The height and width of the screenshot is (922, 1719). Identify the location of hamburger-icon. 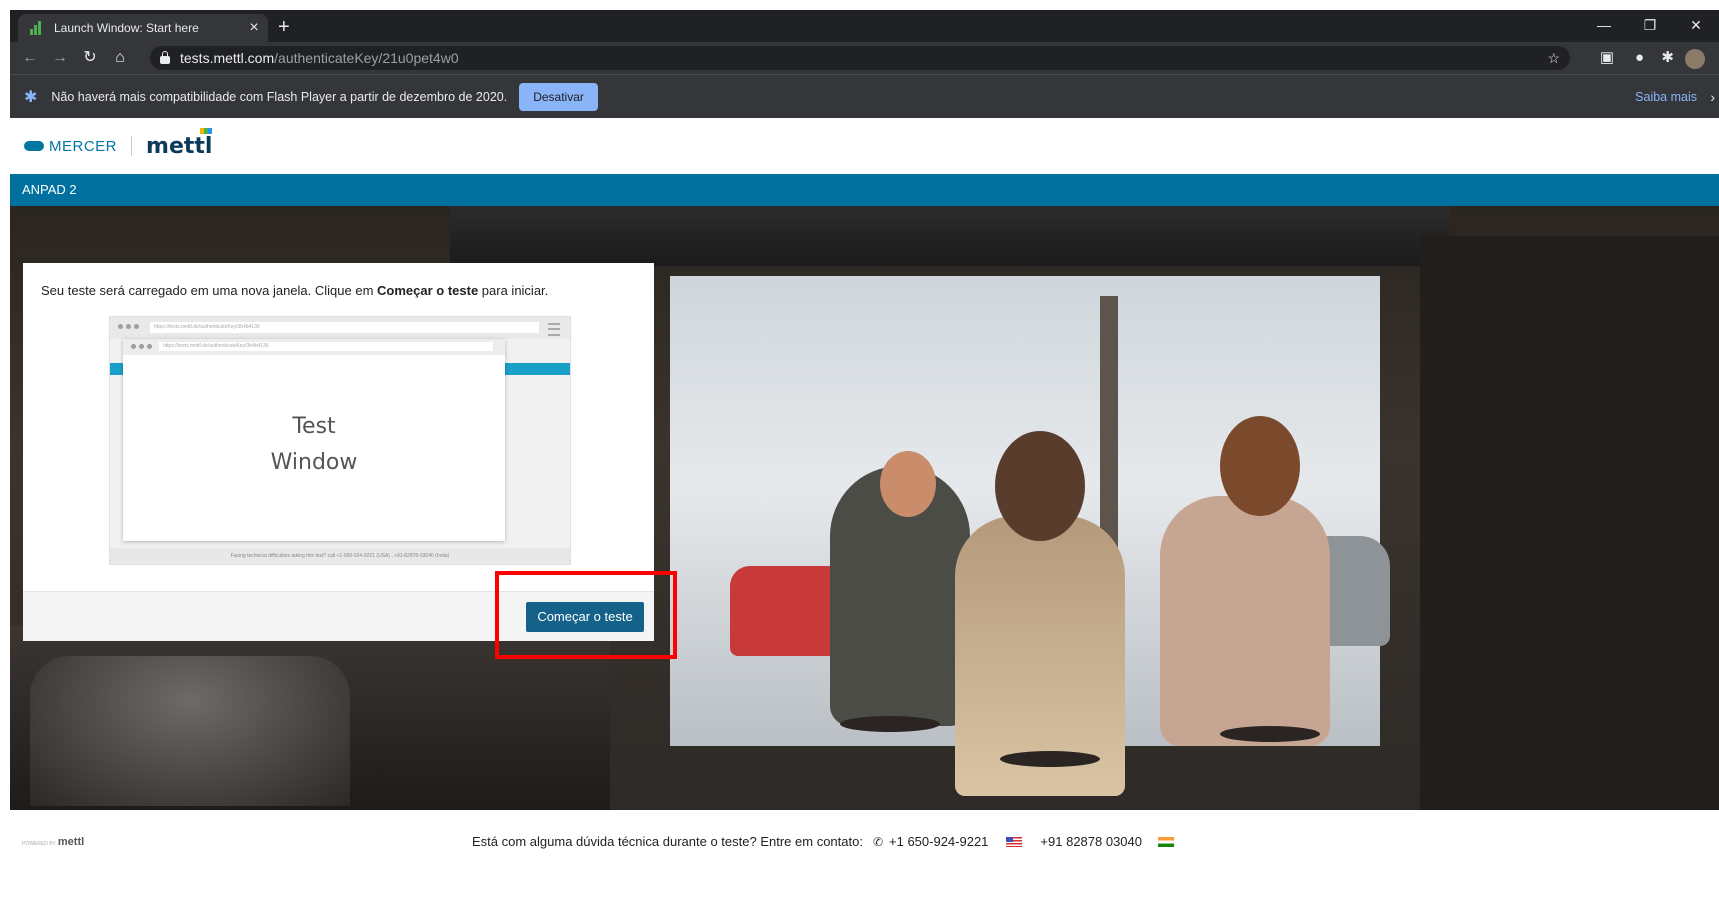
(554, 329).